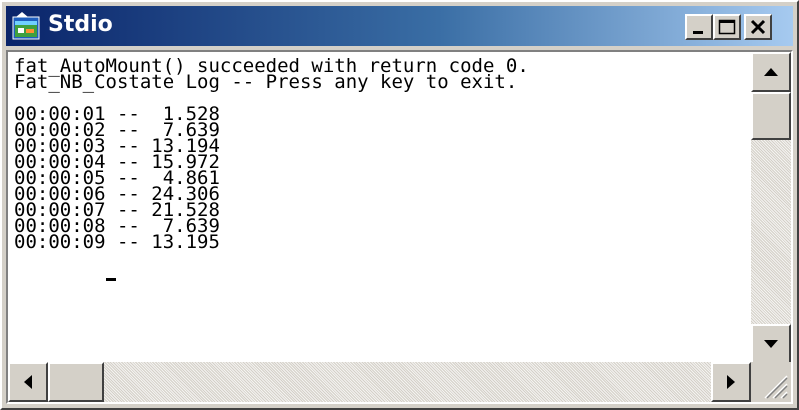 Image resolution: width=799 pixels, height=410 pixels. Describe the element at coordinates (699, 27) in the screenshot. I see `minimize-button` at that location.